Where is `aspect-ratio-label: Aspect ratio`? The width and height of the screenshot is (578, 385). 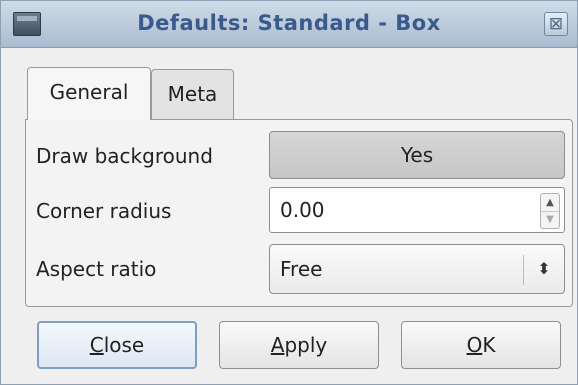
aspect-ratio-label: Aspect ratio is located at coordinates (96, 269).